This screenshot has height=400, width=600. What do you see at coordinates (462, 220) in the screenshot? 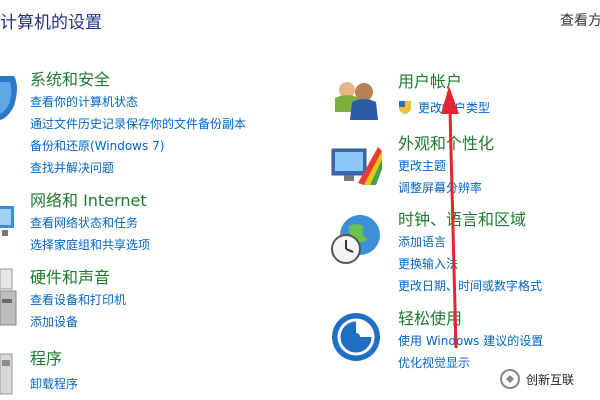
I see `category-clock-language-region: 时钟、语言和区域` at bounding box center [462, 220].